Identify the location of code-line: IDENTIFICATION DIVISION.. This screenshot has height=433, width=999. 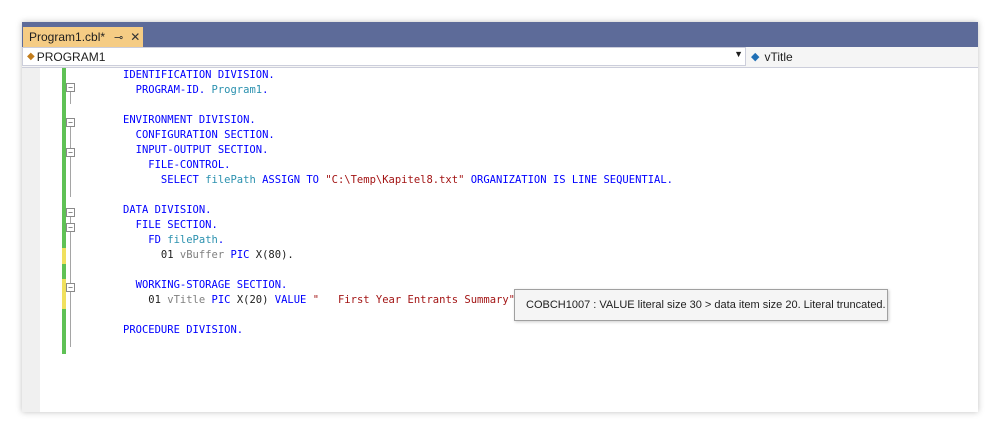
(199, 75).